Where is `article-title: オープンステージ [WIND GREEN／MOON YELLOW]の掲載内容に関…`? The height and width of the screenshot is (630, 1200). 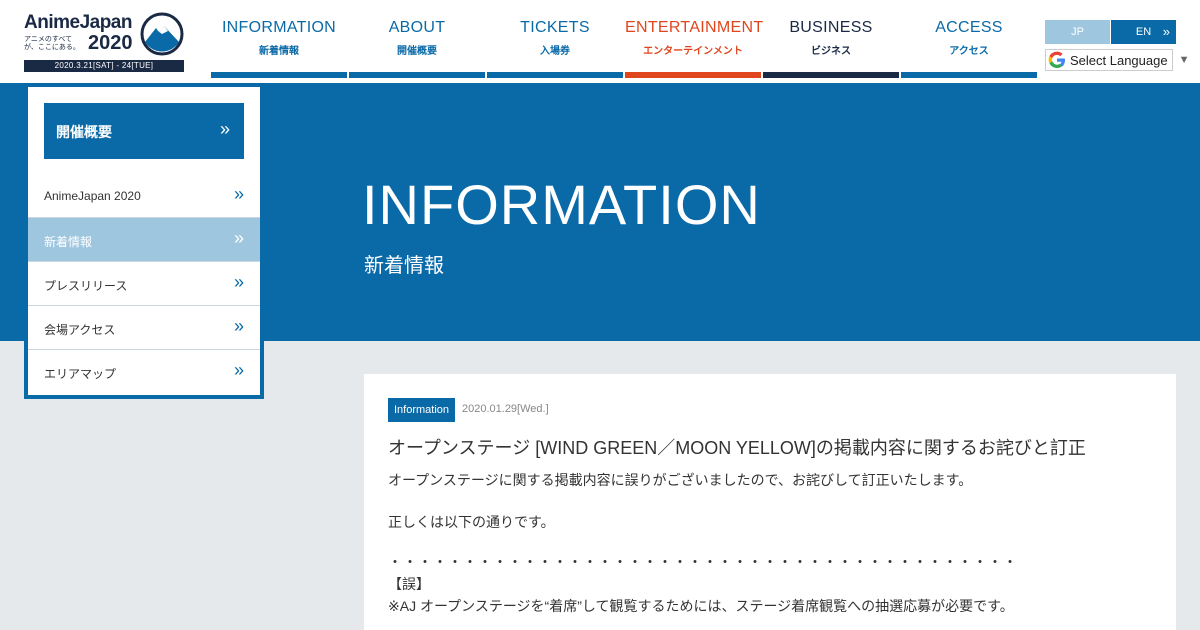 article-title: オープンステージ [WIND GREEN／MOON YELLOW]の掲載内容に関… is located at coordinates (737, 448).